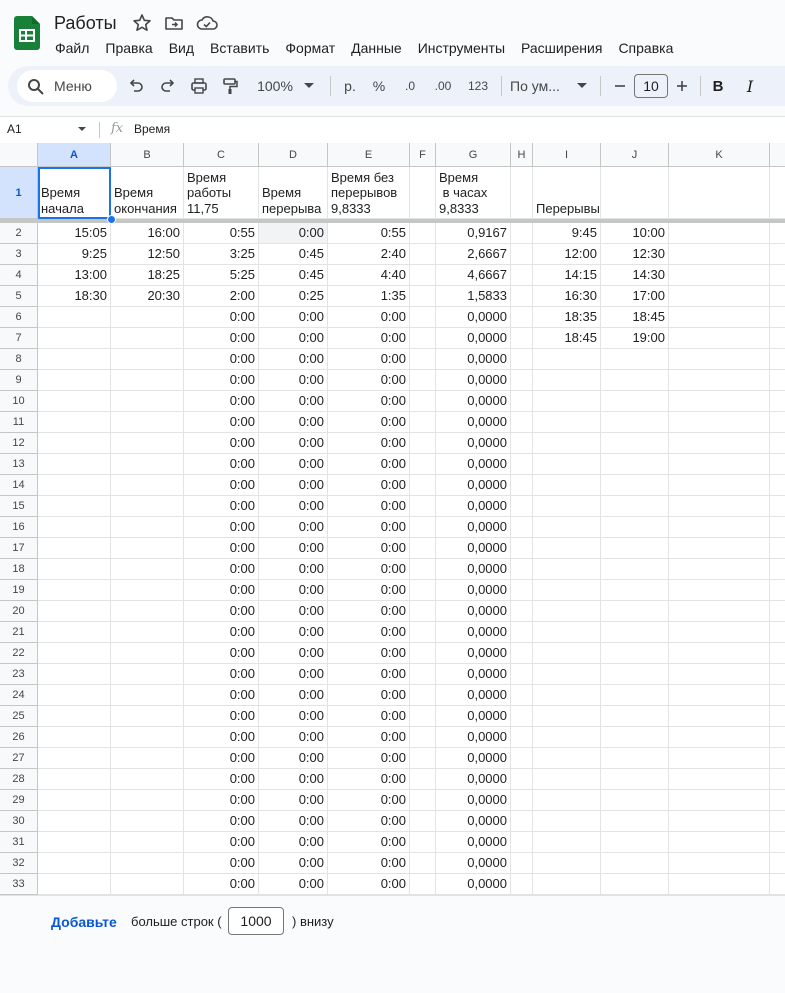  Describe the element at coordinates (369, 296) in the screenshot. I see `table-cell: 1:35` at that location.